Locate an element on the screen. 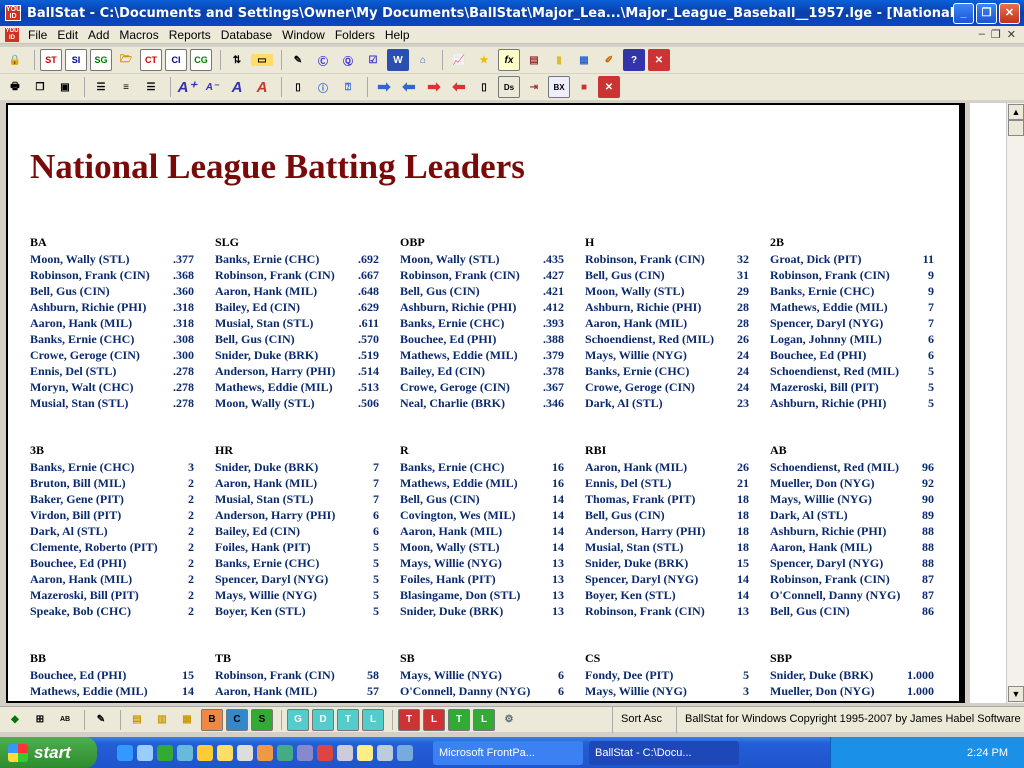  window-switch-icon is located at coordinates (385, 752).